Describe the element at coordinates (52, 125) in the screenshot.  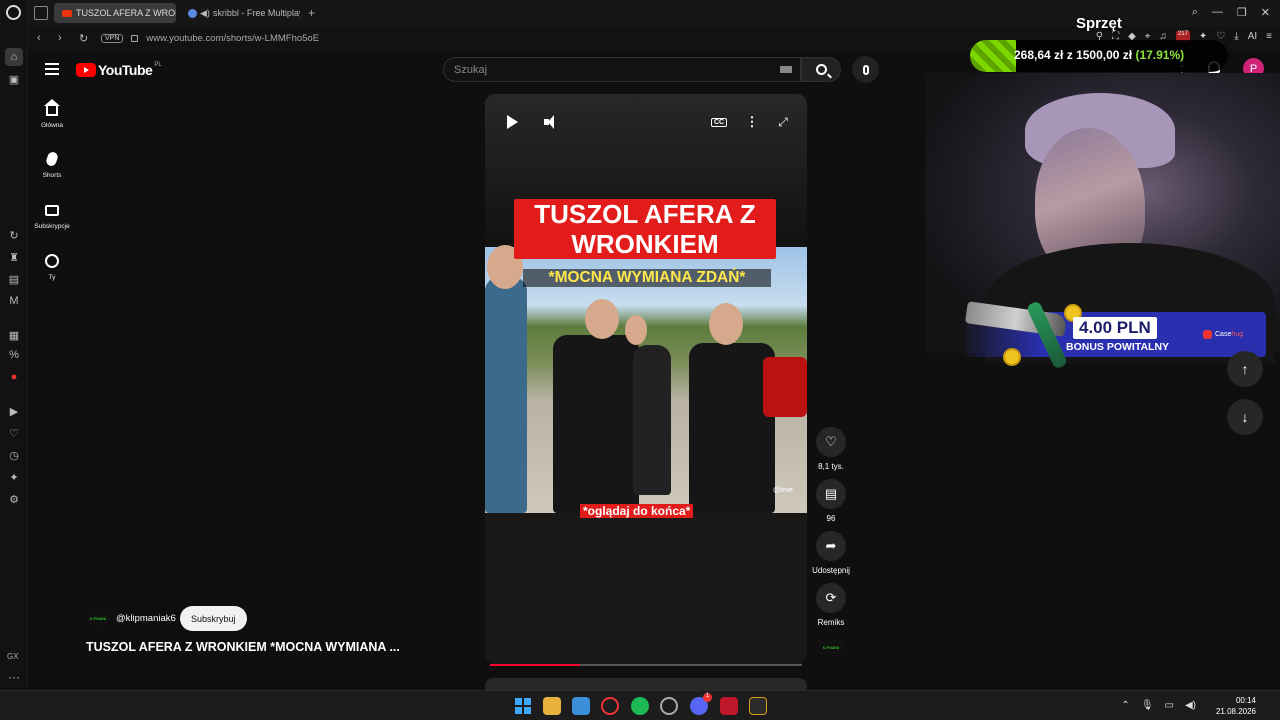
I see `nav-label: Główna` at that location.